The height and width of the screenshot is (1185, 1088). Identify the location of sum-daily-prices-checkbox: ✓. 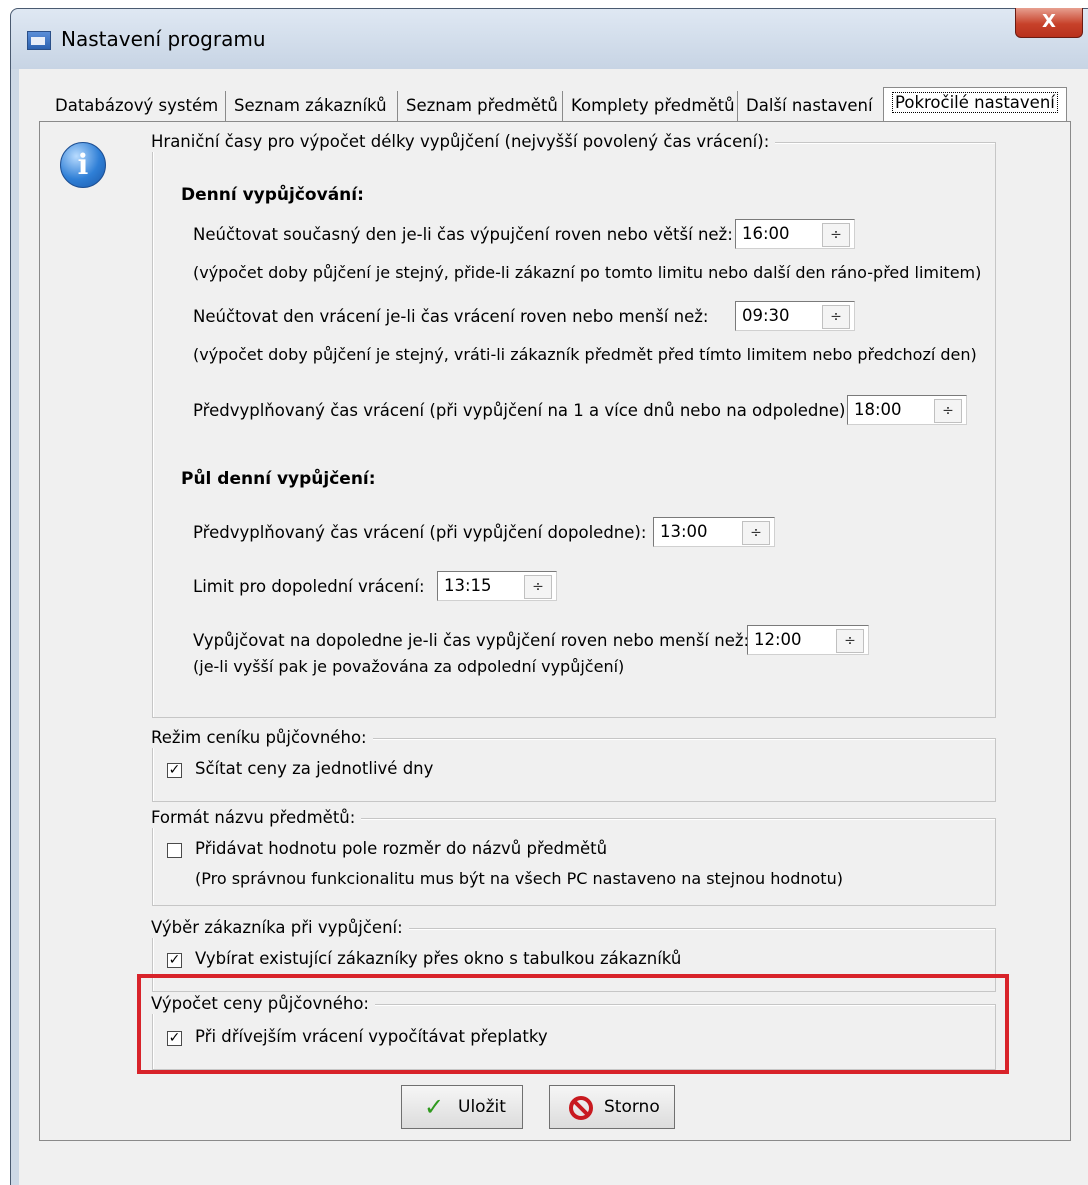
(174, 770).